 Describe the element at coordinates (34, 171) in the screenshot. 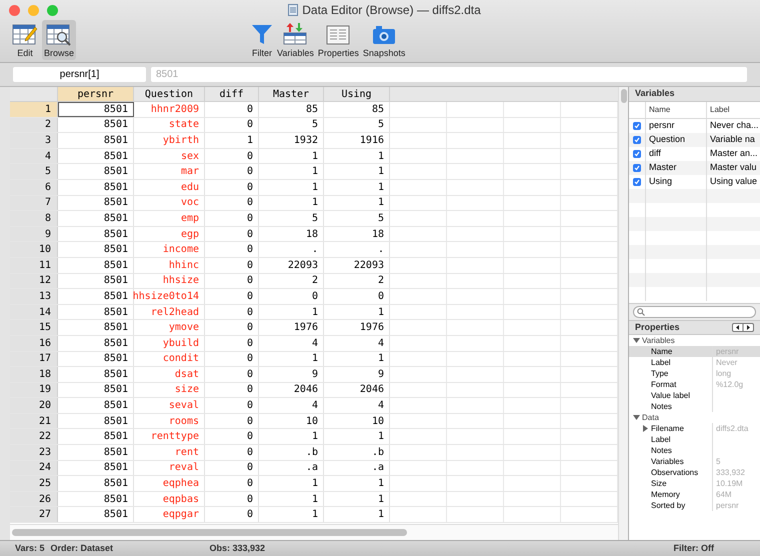

I see `row-number: 5` at that location.